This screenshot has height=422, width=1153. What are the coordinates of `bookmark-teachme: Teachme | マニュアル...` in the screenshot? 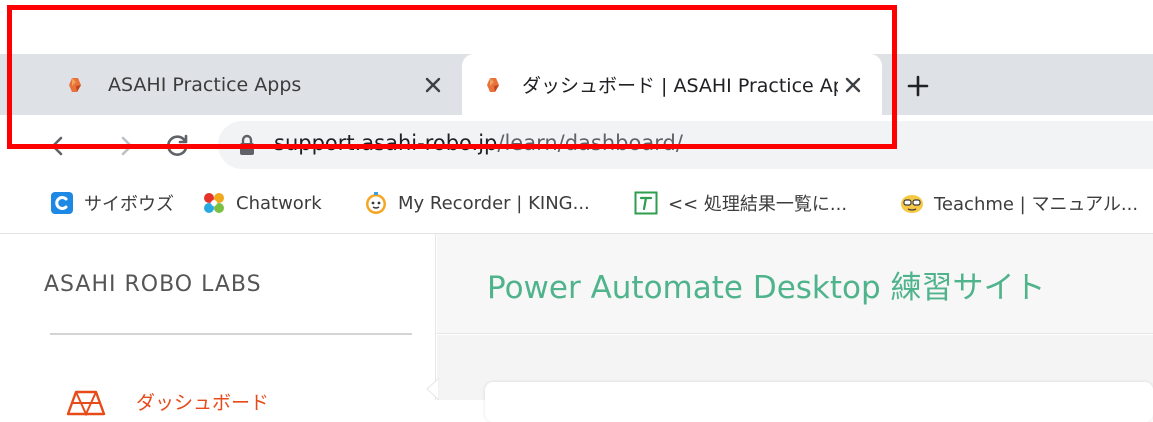 It's located at (1019, 203).